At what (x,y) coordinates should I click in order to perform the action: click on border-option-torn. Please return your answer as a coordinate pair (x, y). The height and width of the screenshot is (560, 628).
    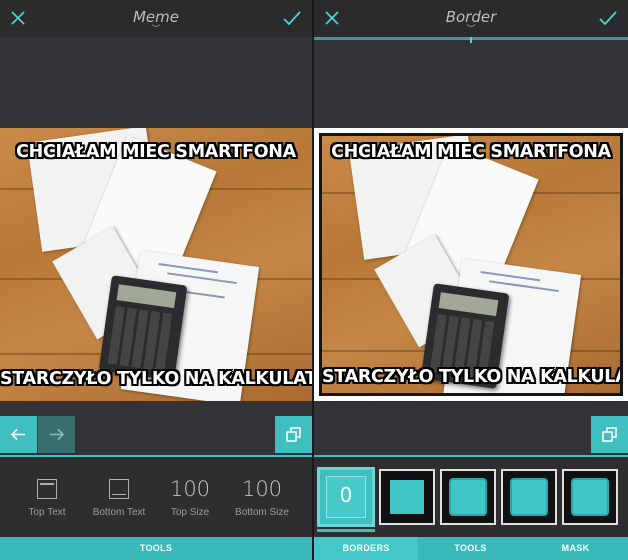
    Looking at the image, I should click on (590, 497).